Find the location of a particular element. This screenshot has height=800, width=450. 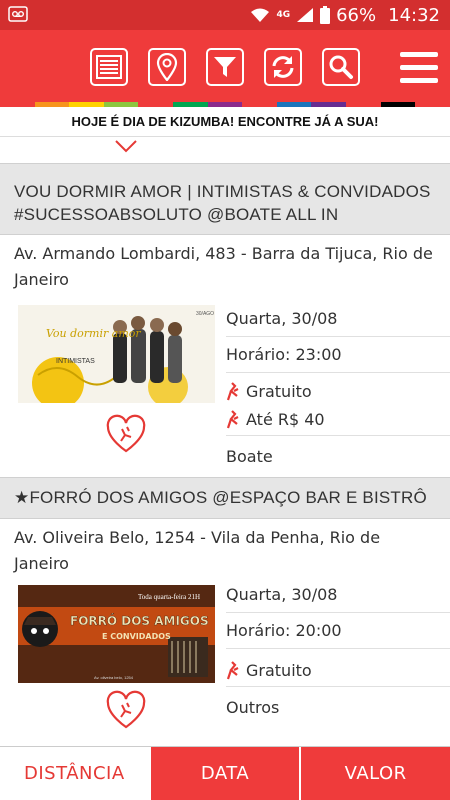

location-pin-icon is located at coordinates (167, 67).